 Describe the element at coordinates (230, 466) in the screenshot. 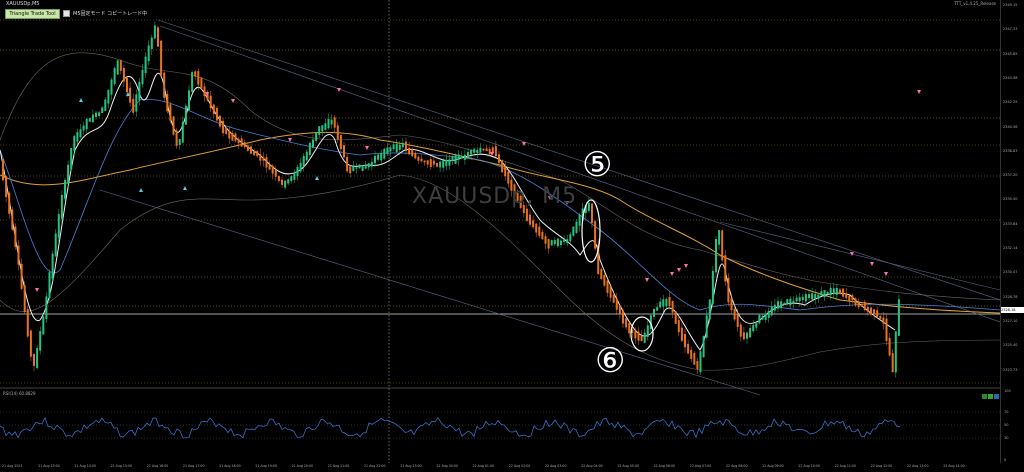

I see `time-tick: 21 Aug 18:00` at that location.